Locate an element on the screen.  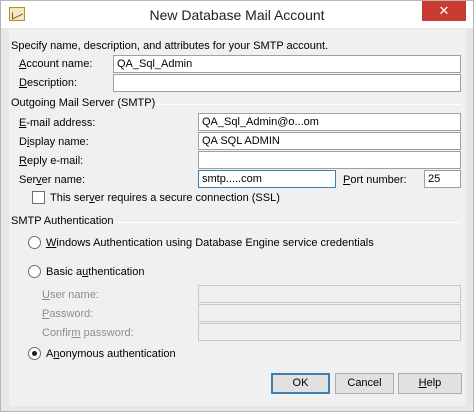
anonymous-auth-label: Anonymous authentication is located at coordinates (111, 354).